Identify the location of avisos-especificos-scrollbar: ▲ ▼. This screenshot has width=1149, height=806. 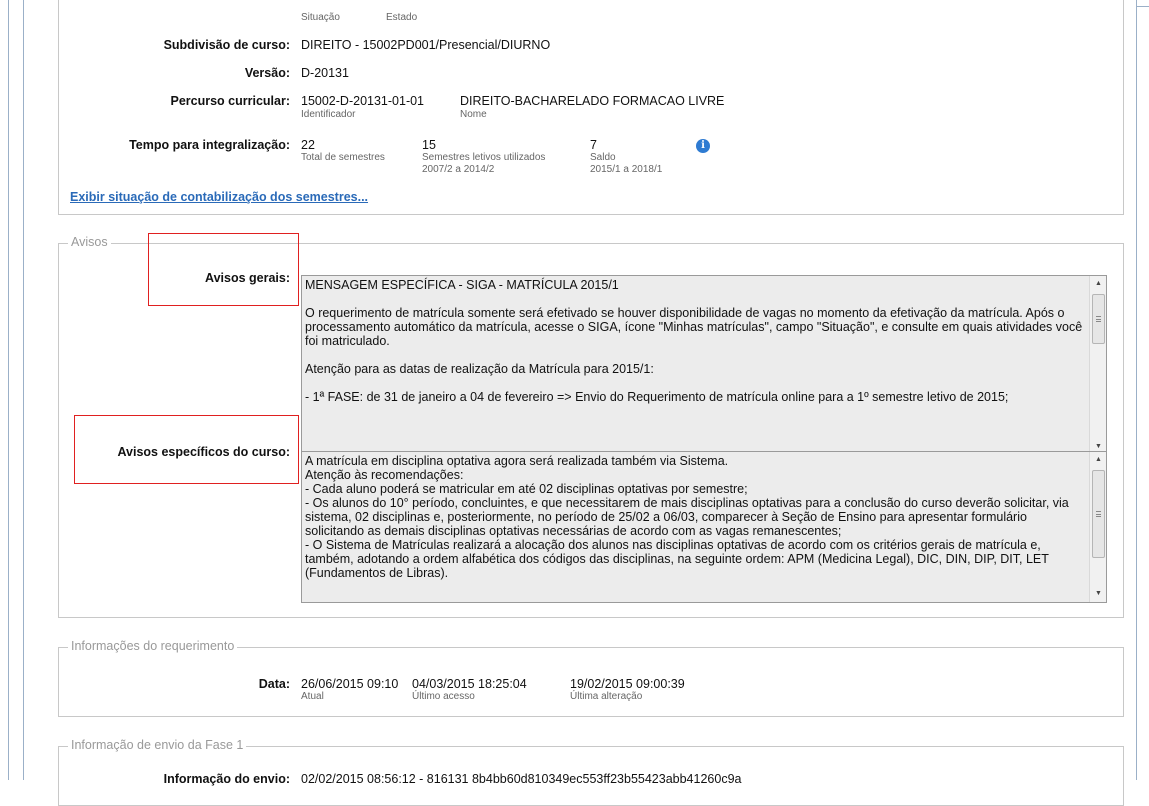
(1097, 527).